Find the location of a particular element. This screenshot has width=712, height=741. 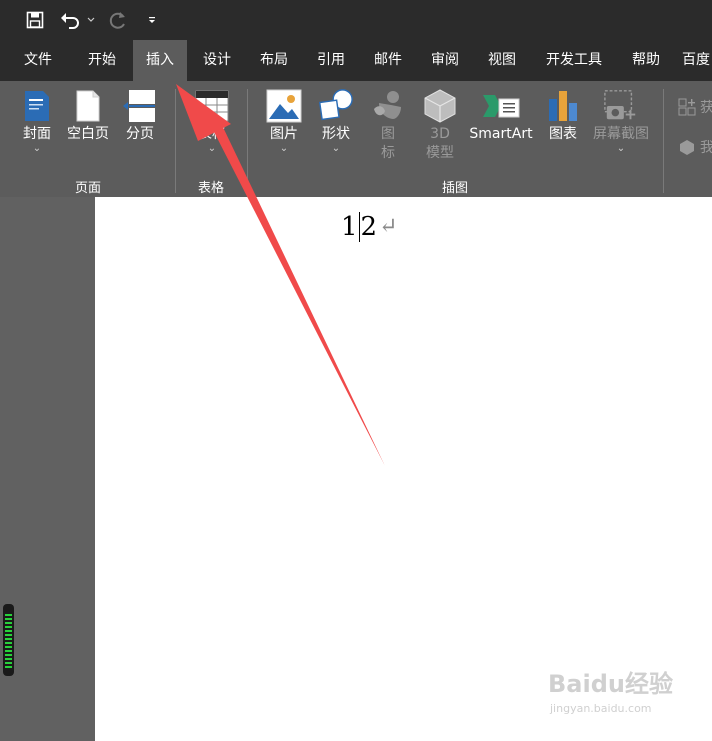

picture-label: 图片 is located at coordinates (284, 134).